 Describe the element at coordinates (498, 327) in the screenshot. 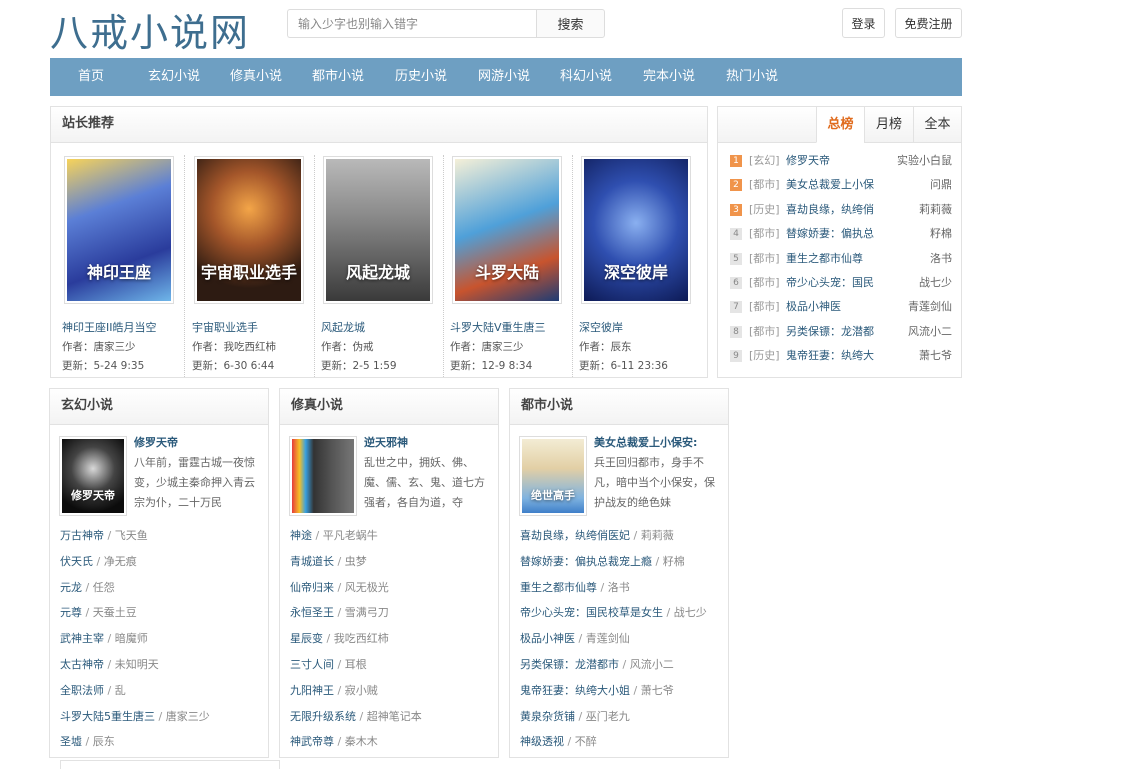

I see `book-title: 斗罗大陆V重生唐三` at that location.